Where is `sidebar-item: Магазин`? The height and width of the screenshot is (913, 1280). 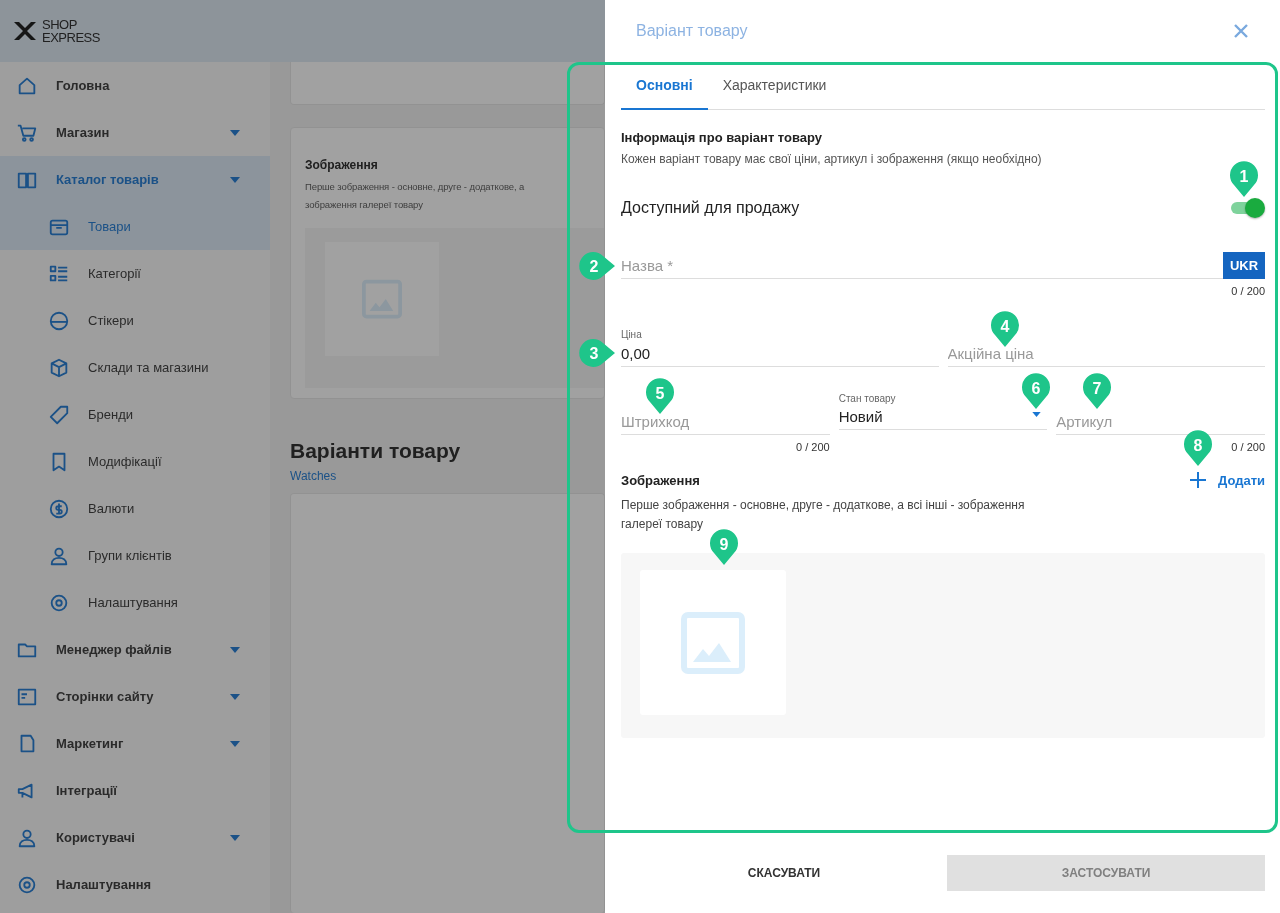
sidebar-item: Магазин is located at coordinates (135, 132).